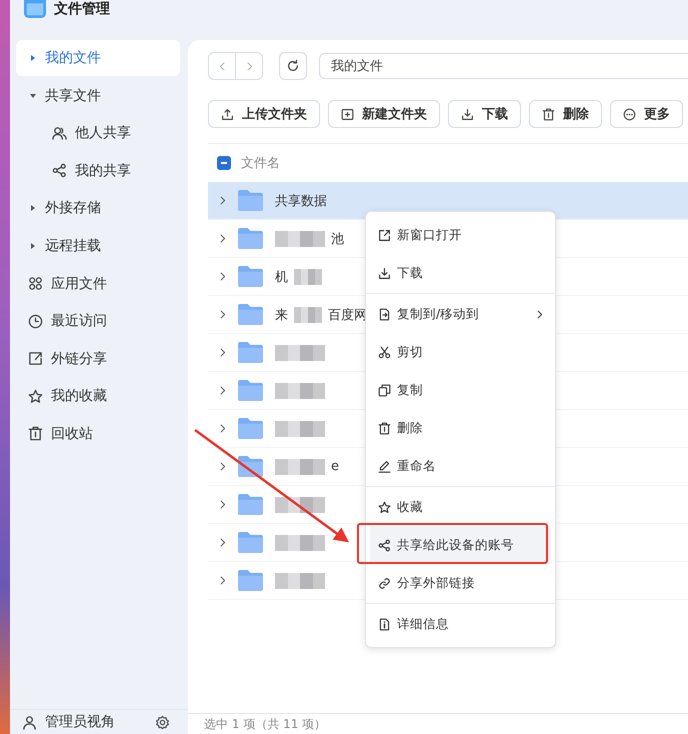 The image size is (688, 734). I want to click on toolbar-button: 新建文件夹, so click(384, 114).